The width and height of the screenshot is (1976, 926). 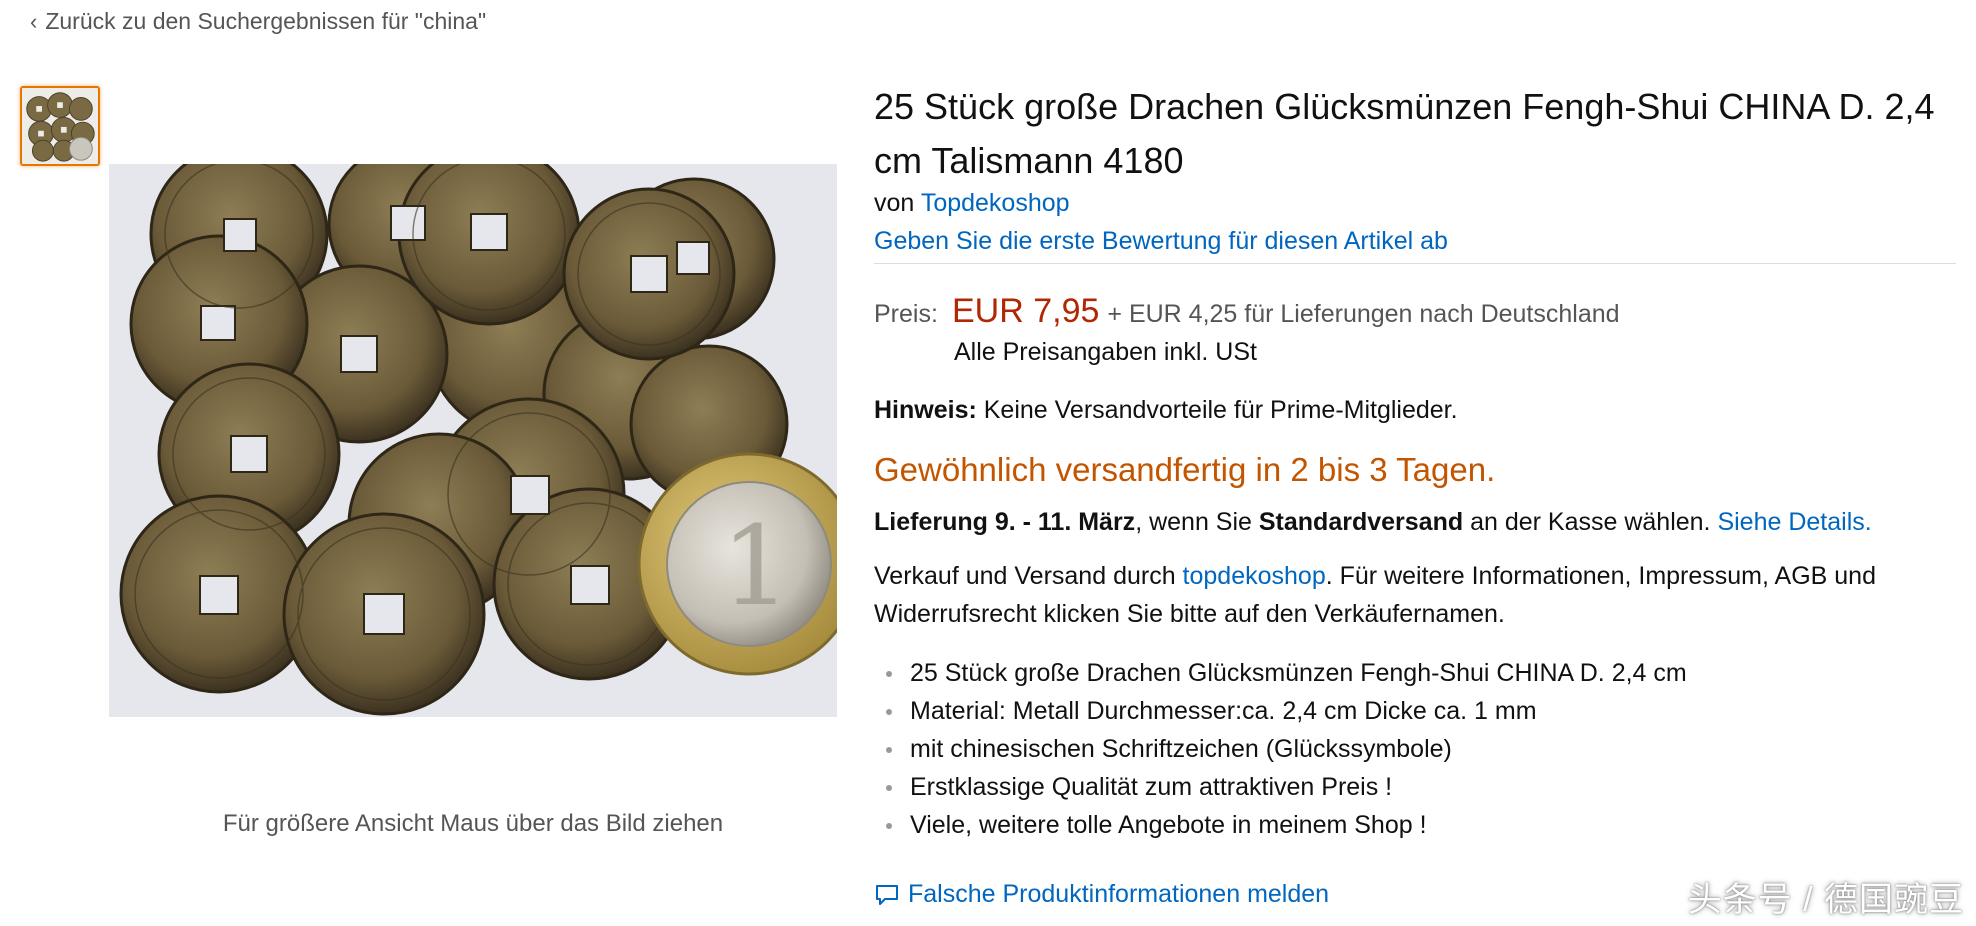 What do you see at coordinates (1105, 352) in the screenshot?
I see `vat-note: Alle Preisangaben inkl. USt` at bounding box center [1105, 352].